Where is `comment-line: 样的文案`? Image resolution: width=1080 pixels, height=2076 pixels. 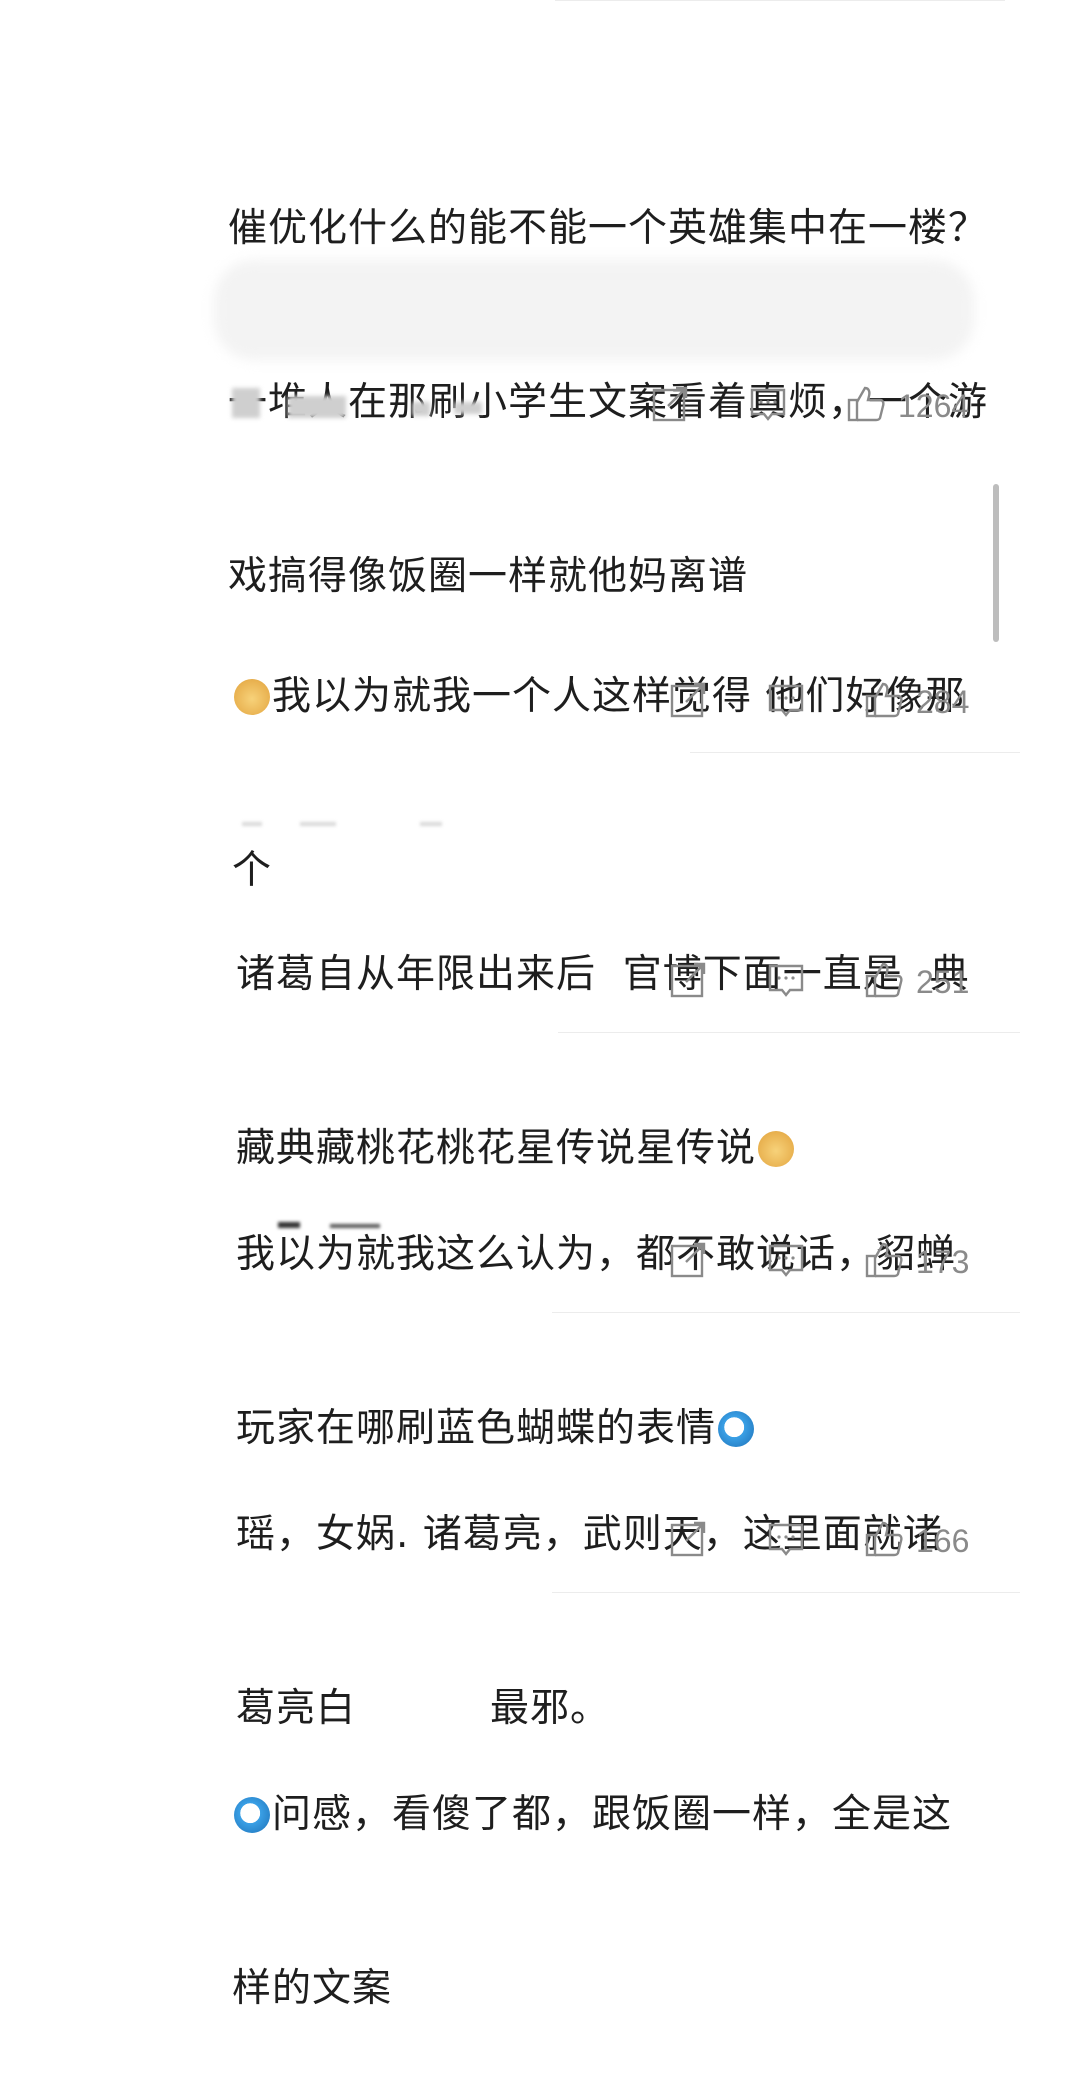
comment-line: 样的文案 is located at coordinates (312, 1988).